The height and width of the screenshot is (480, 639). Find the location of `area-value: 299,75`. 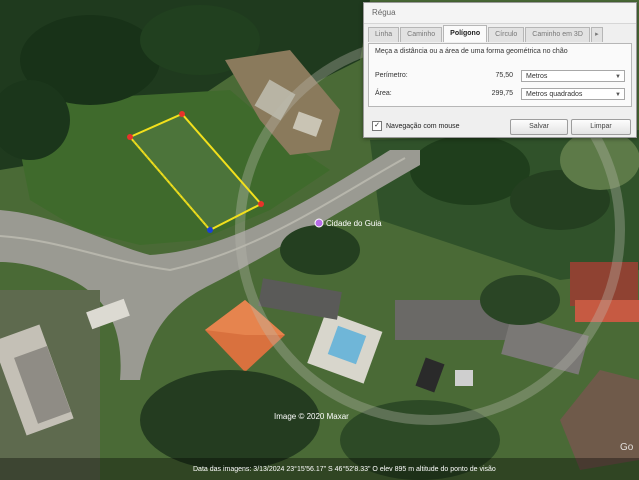

area-value: 299,75 is located at coordinates (502, 93).